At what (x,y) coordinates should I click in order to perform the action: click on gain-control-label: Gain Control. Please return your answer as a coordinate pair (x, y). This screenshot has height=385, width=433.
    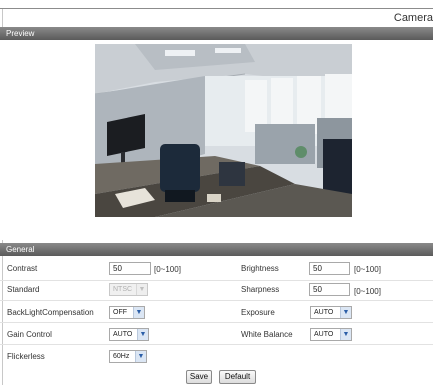
    Looking at the image, I should click on (29, 334).